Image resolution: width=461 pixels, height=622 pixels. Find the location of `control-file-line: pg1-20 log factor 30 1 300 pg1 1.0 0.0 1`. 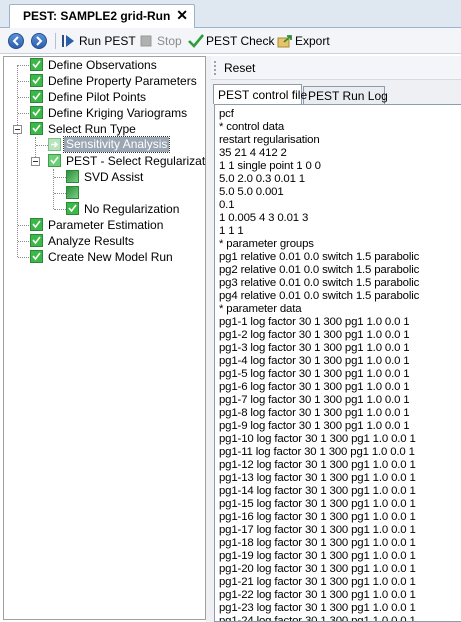

control-file-line: pg1-20 log factor 30 1 300 pg1 1.0 0.0 1 is located at coordinates (317, 569).